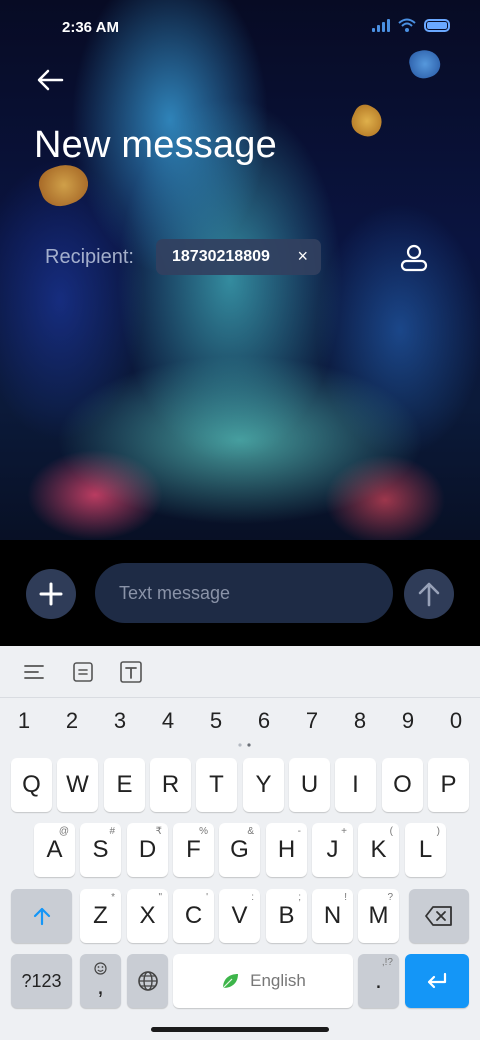 The width and height of the screenshot is (480, 1040). I want to click on number-key-3: 3, so click(120, 721).